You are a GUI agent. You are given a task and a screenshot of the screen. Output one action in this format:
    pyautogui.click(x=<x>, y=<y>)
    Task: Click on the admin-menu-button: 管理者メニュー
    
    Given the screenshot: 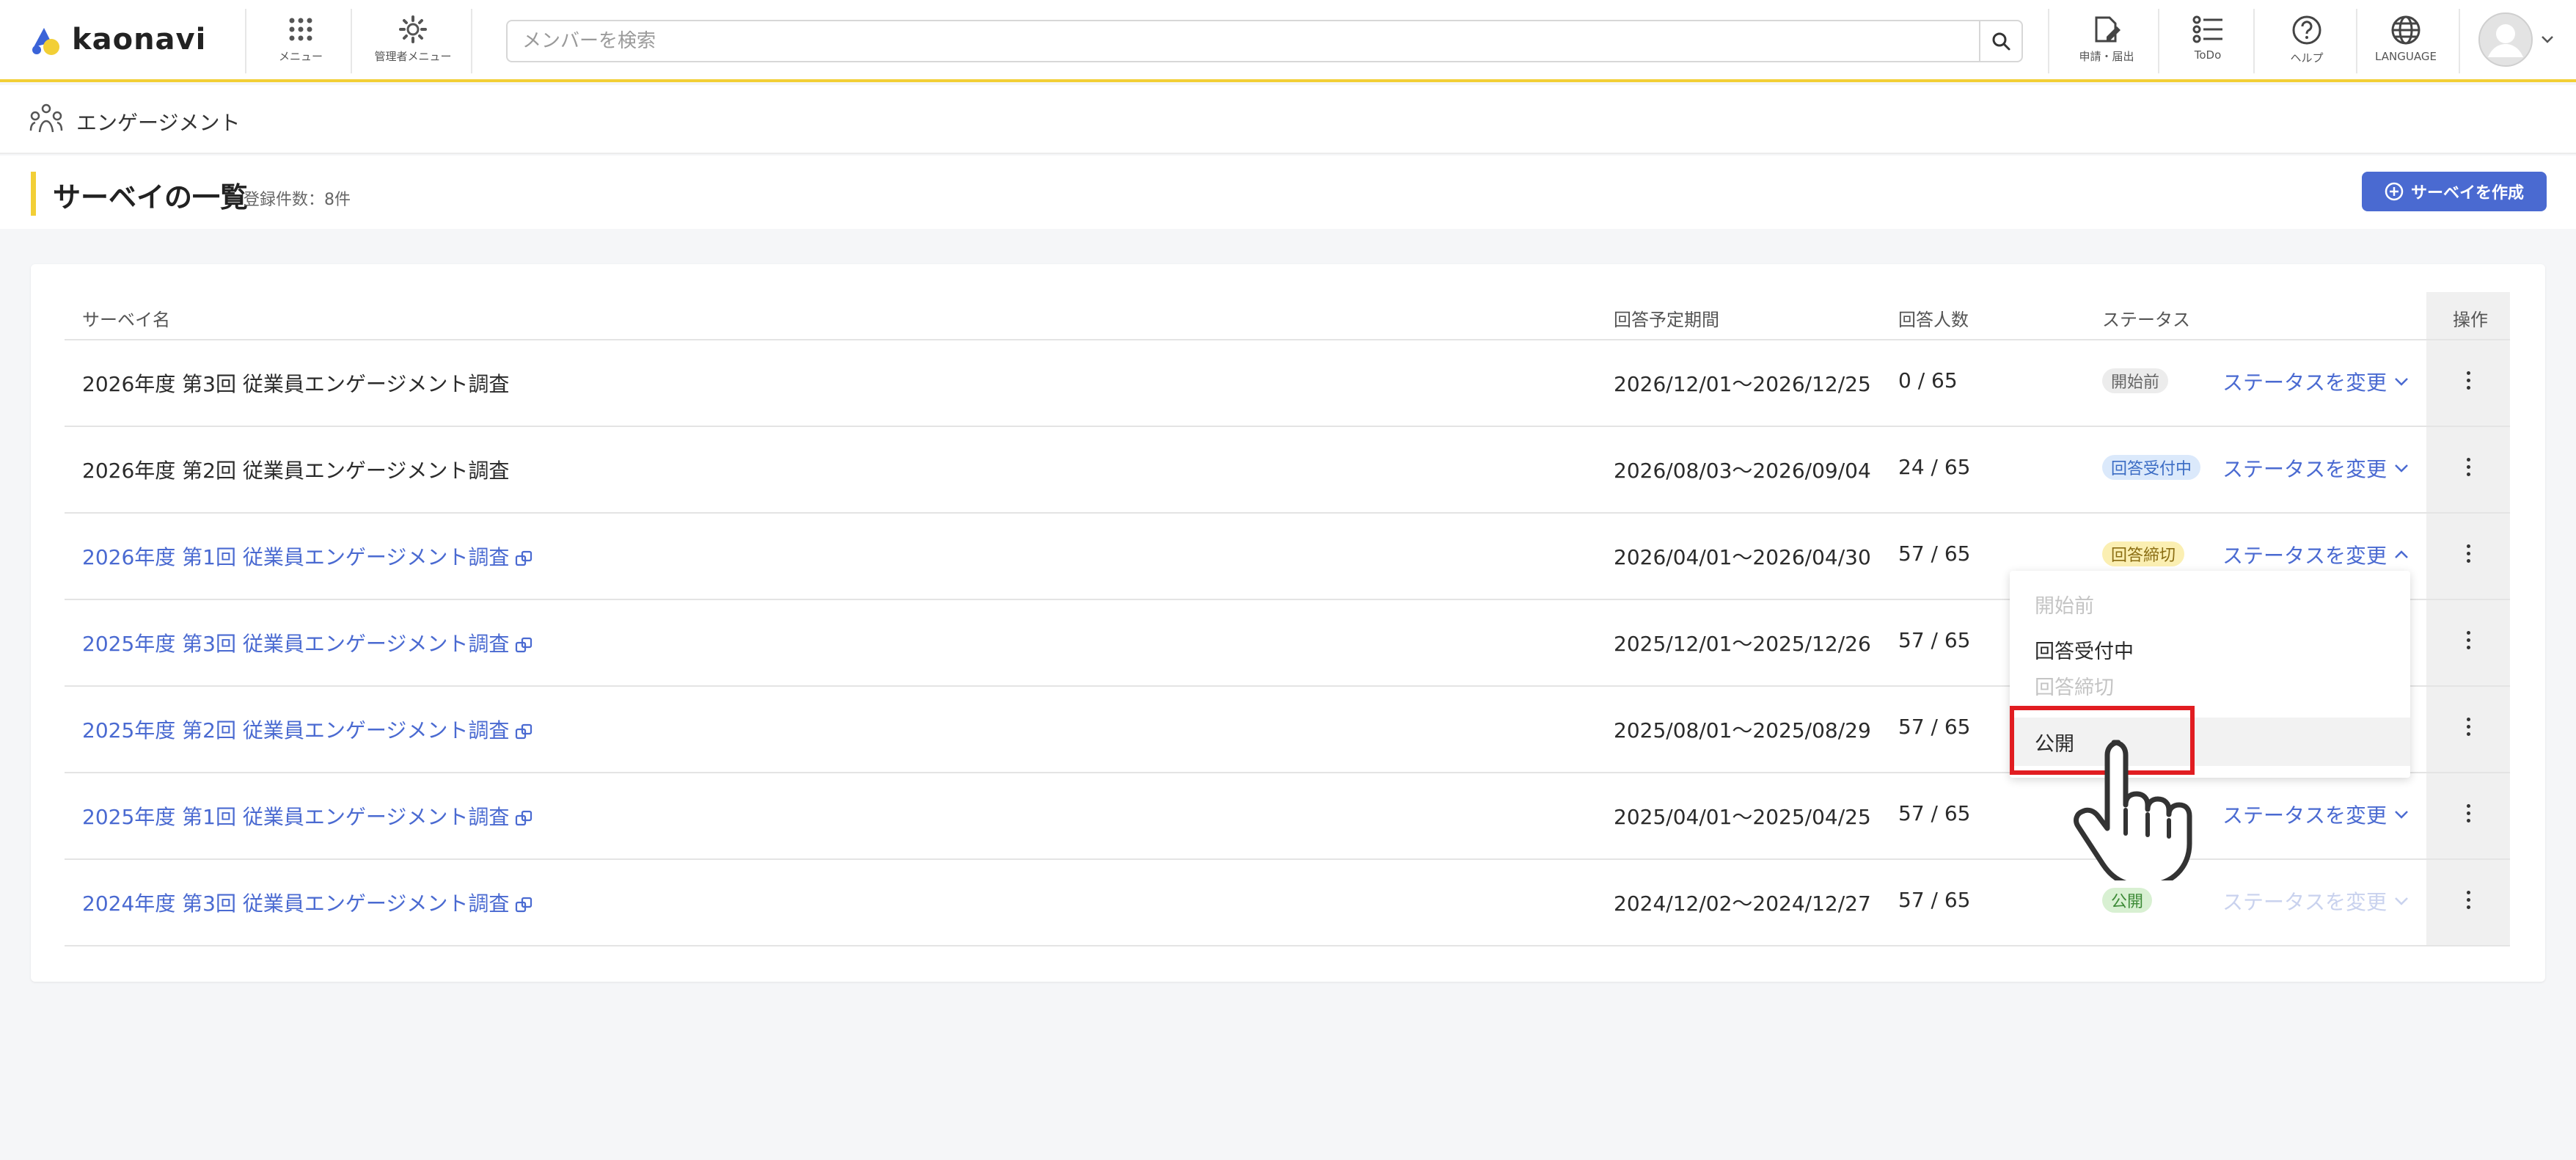 What is the action you would take?
    pyautogui.click(x=413, y=39)
    